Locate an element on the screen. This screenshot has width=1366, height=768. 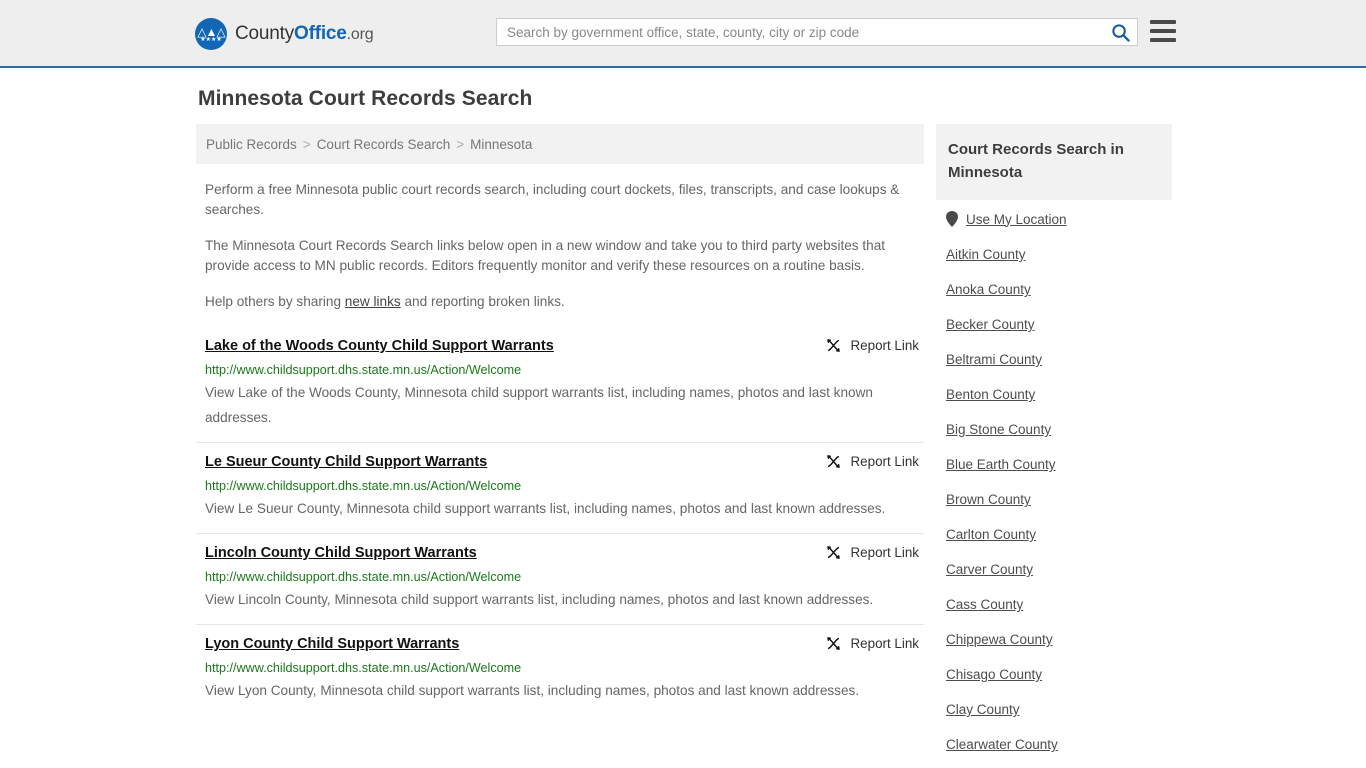
breadcrumb-item-minnesota: Minnesota is located at coordinates (501, 144).